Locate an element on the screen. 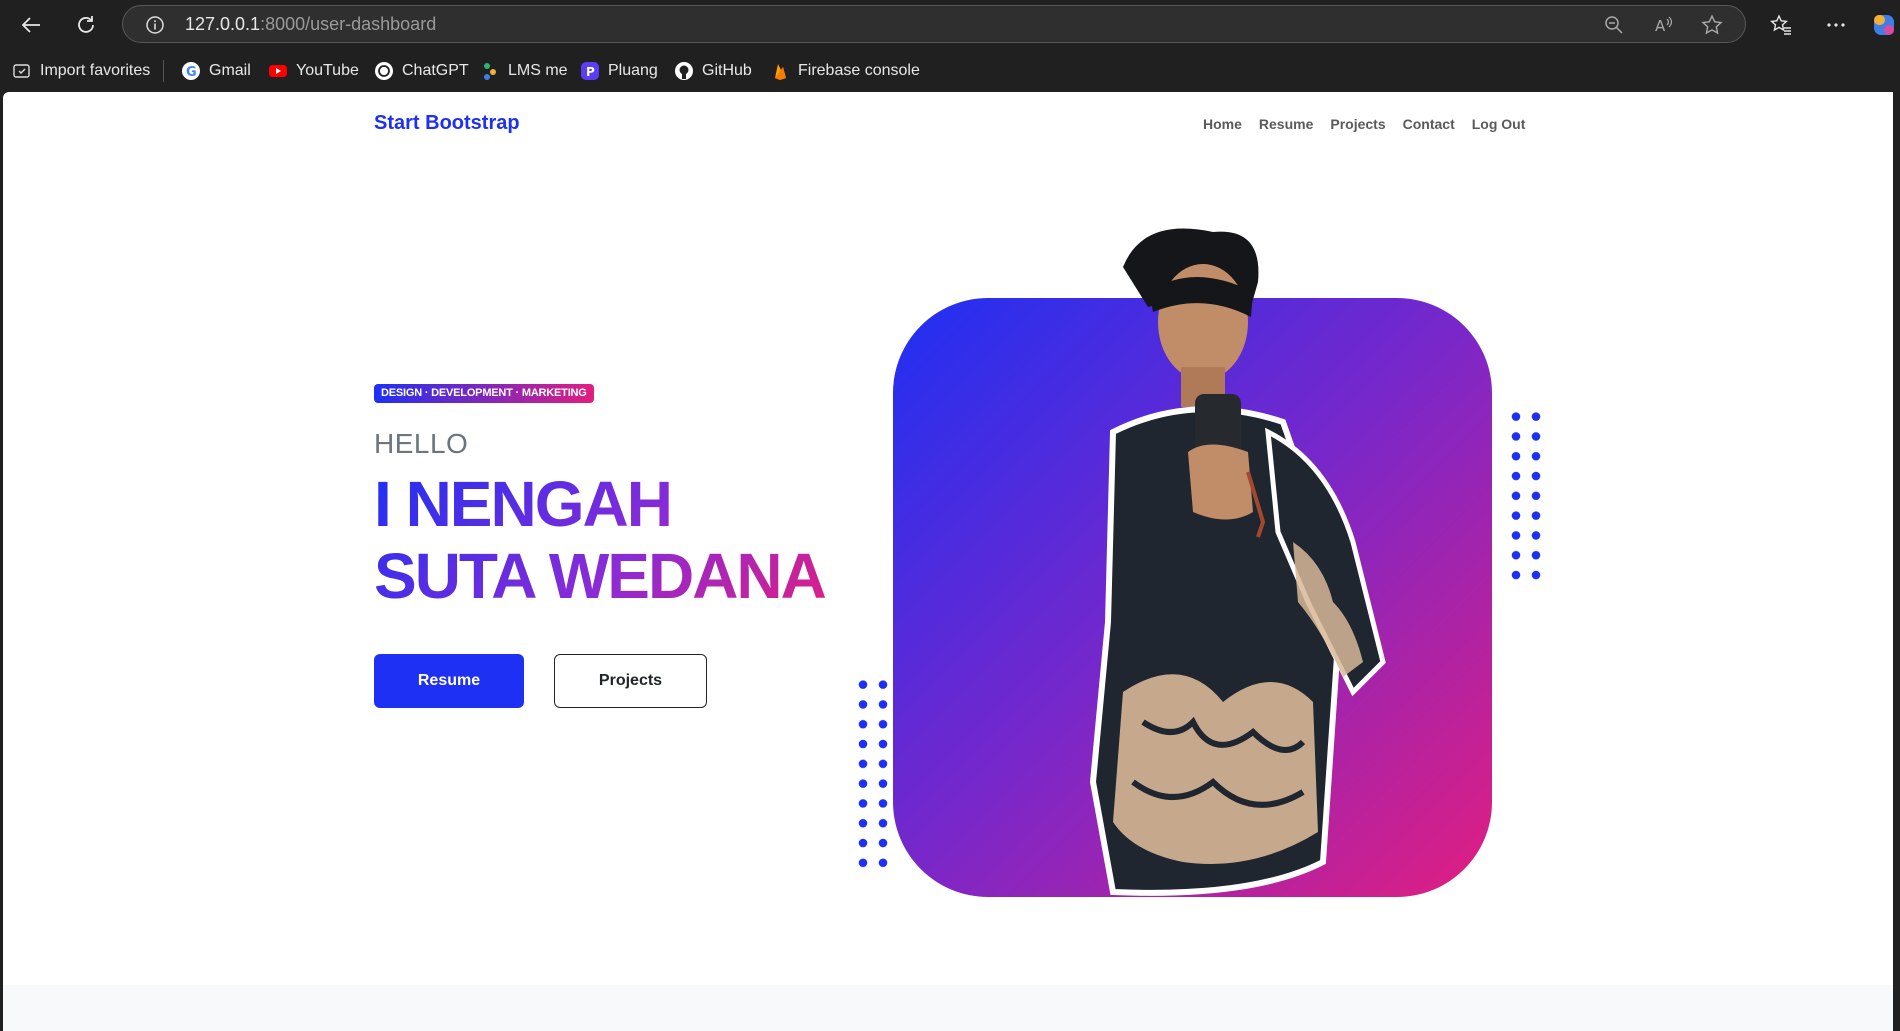  browser-toolbar: 127.0.0.1:8000/user-dashboard A is located at coordinates (950, 25).